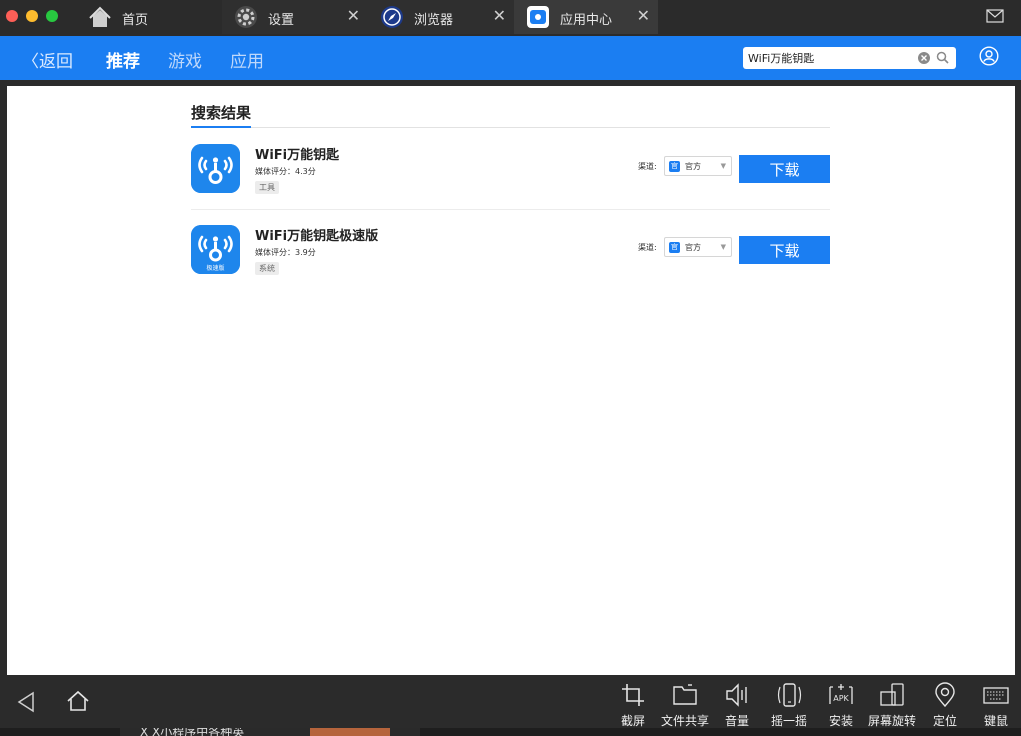 The width and height of the screenshot is (1021, 736). I want to click on home-icon, so click(100, 16).